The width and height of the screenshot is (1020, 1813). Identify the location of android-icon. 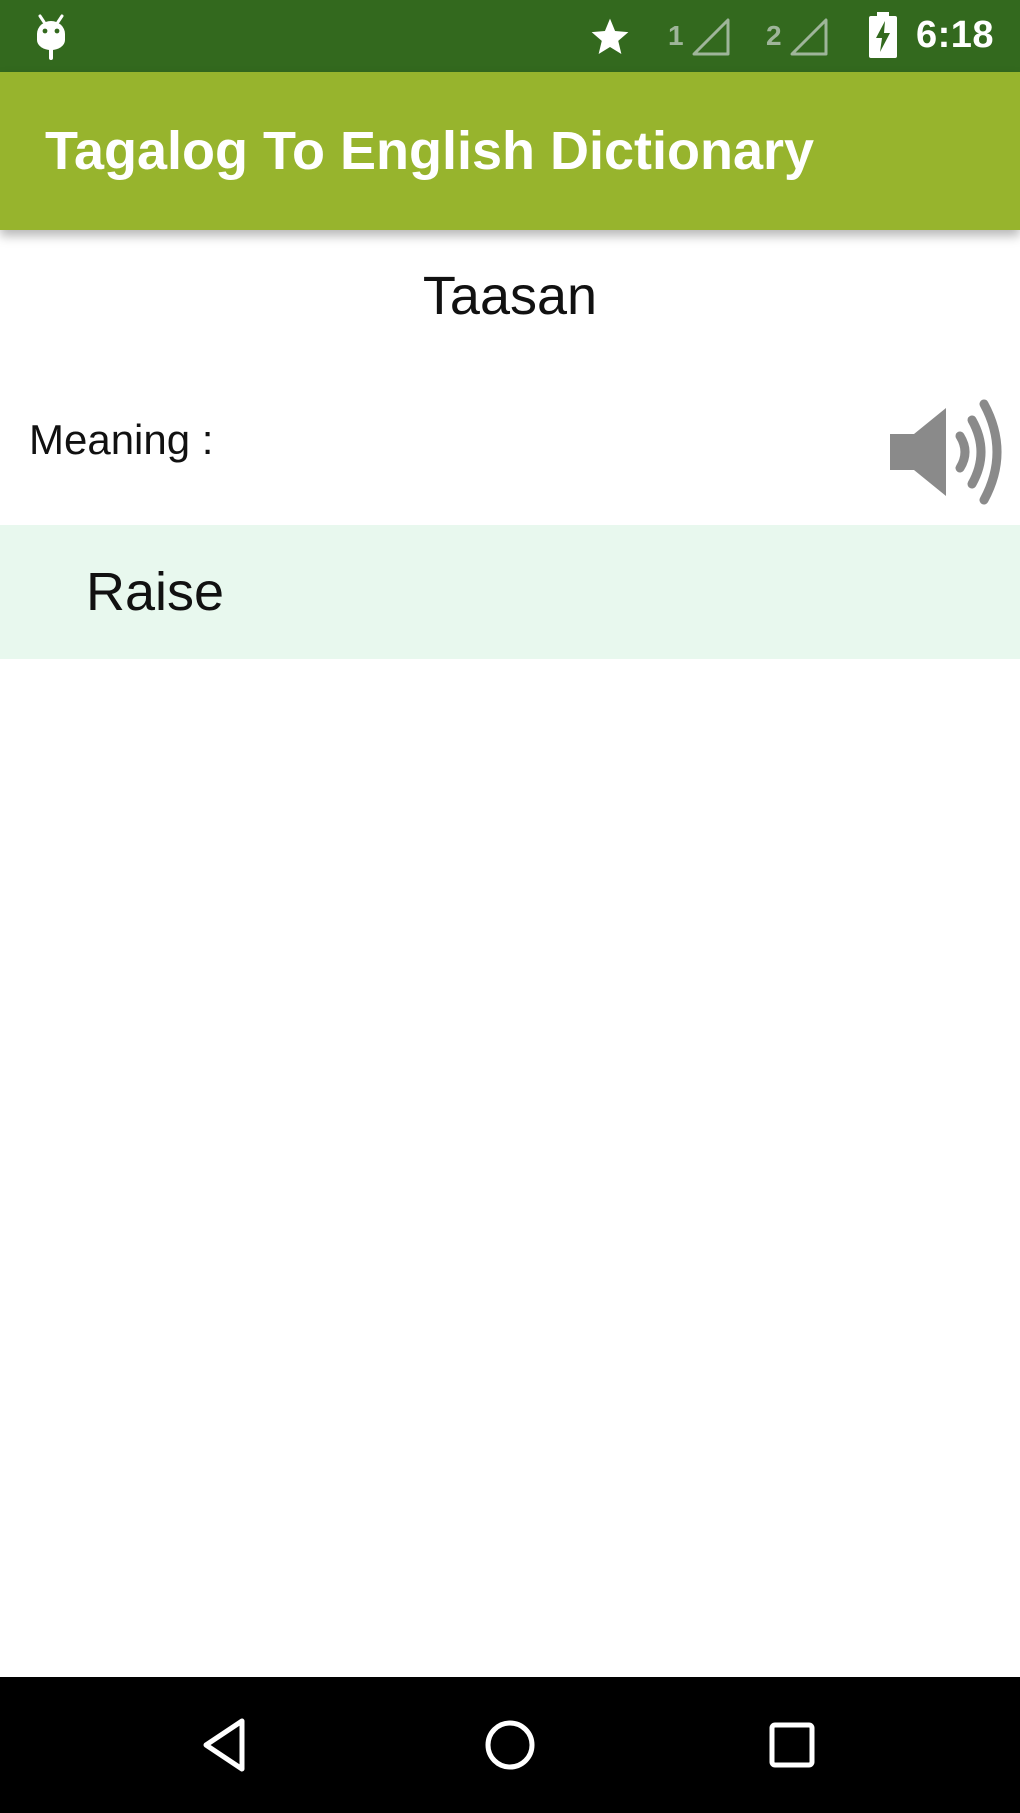
(51, 37).